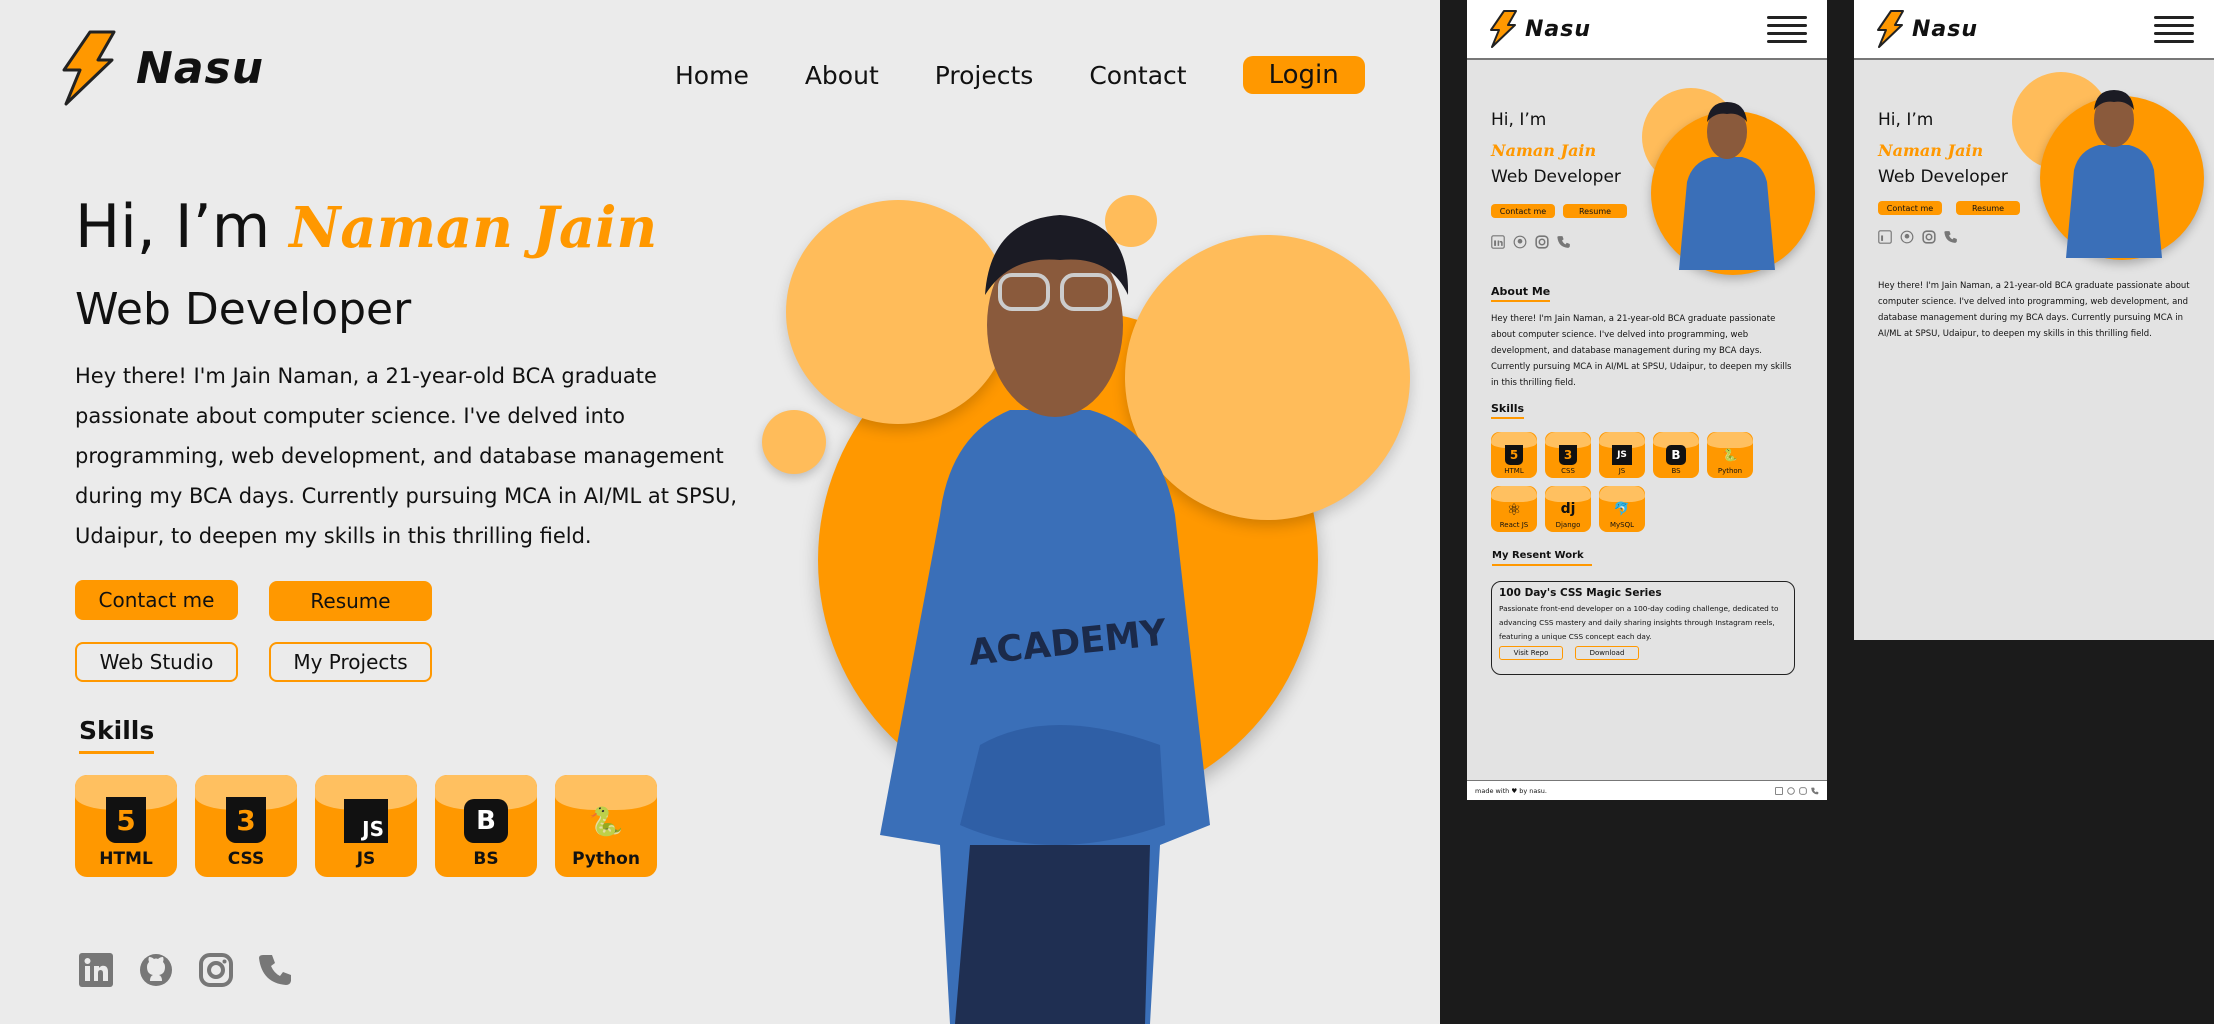 The image size is (2214, 1024). I want to click on react-icon: ⚛, so click(1514, 509).